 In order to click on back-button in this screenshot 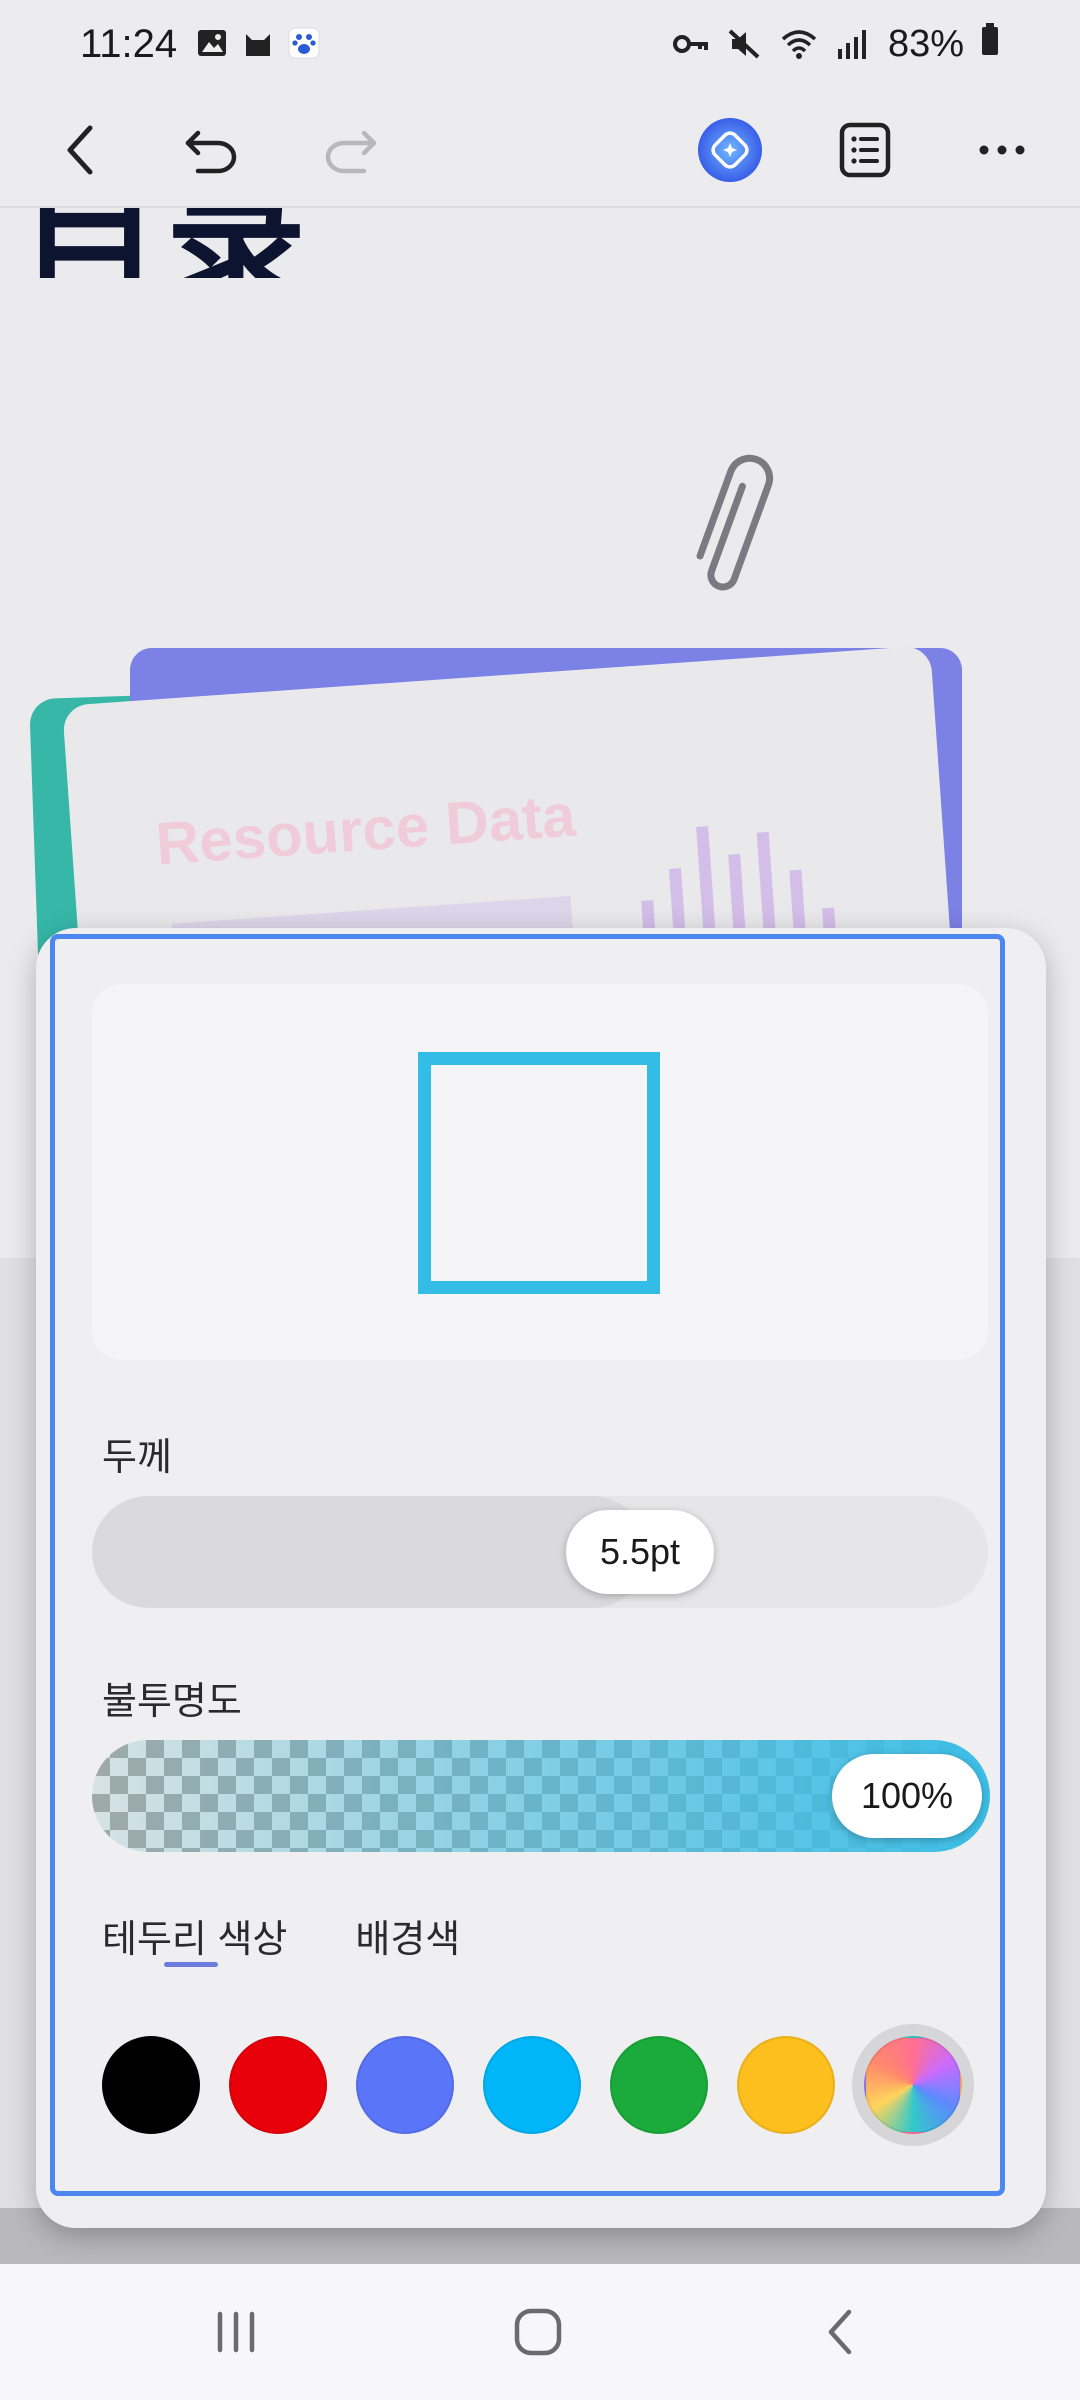, I will do `click(82, 150)`.